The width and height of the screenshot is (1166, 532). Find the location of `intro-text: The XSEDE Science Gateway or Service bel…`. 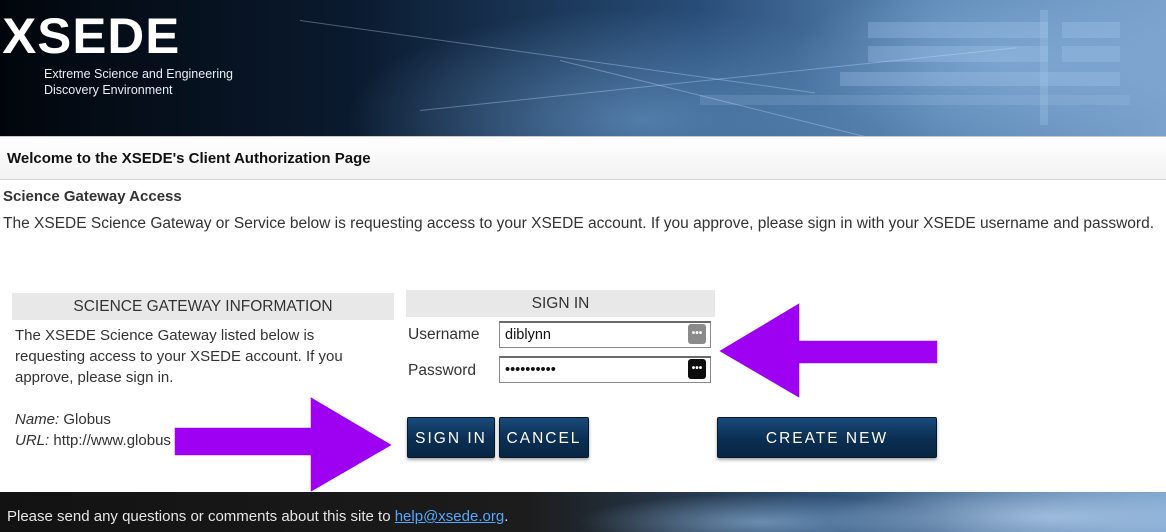

intro-text: The XSEDE Science Gateway or Service bel… is located at coordinates (579, 223).